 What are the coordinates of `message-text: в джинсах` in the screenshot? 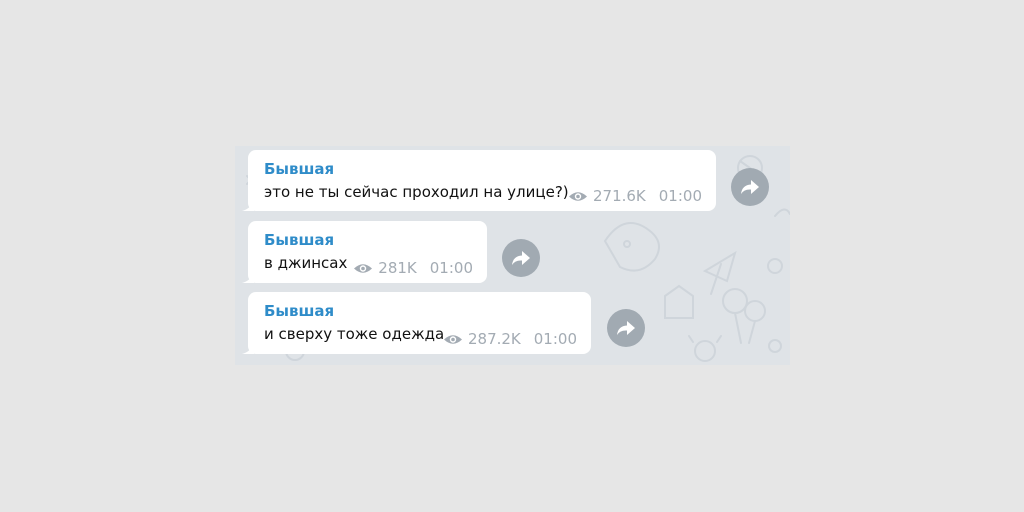 It's located at (306, 263).